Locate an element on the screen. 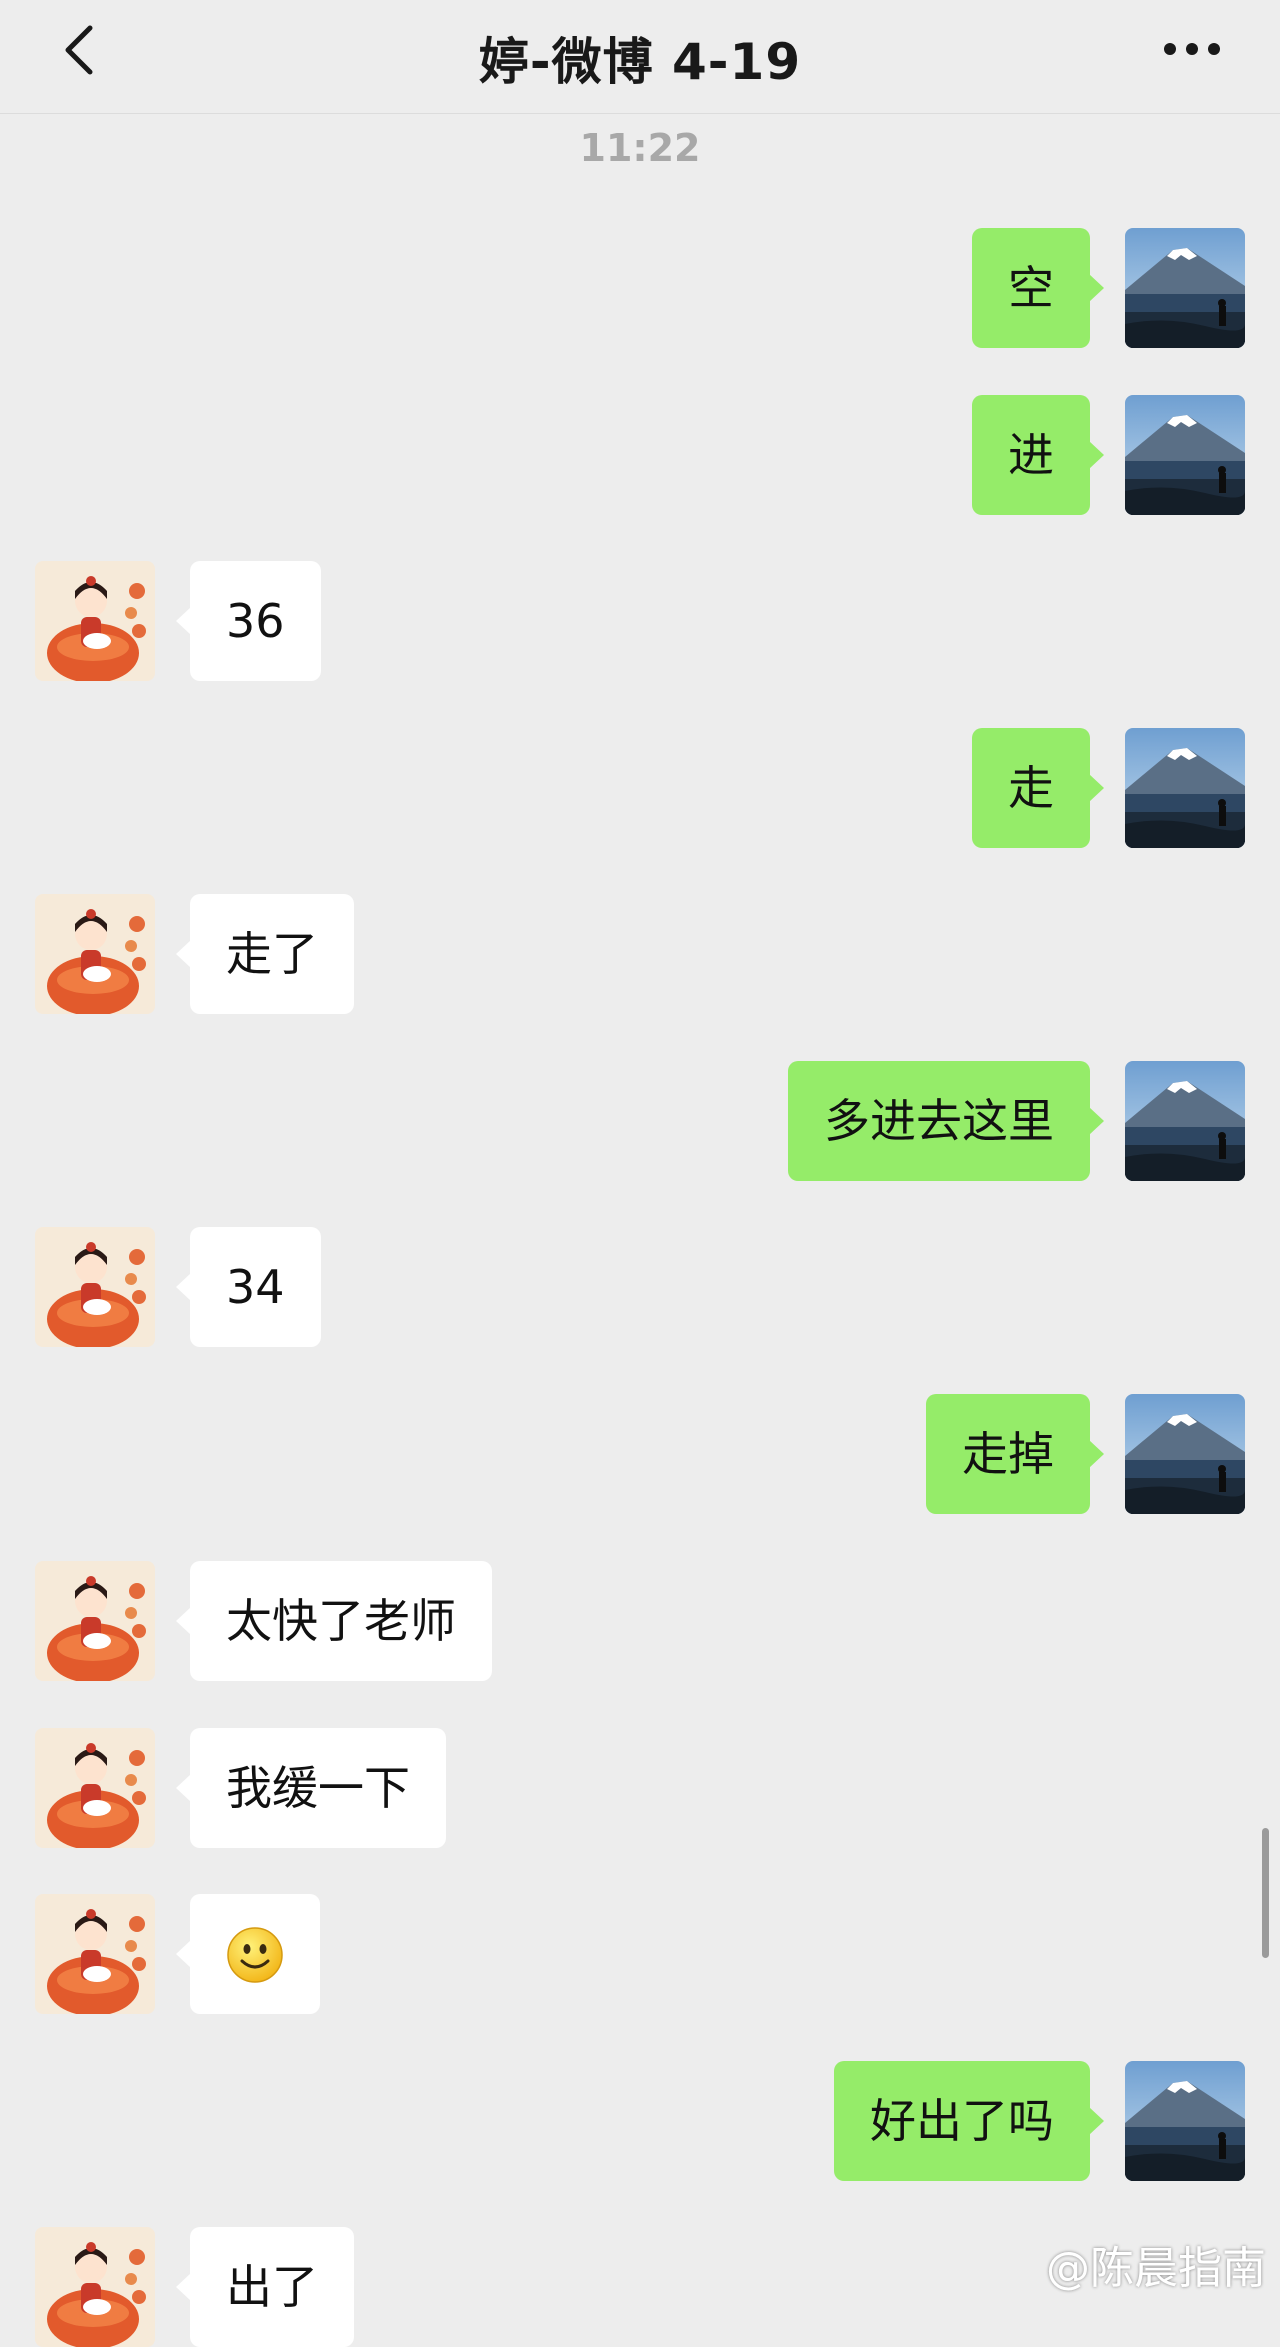  more-button is located at coordinates (1192, 49).